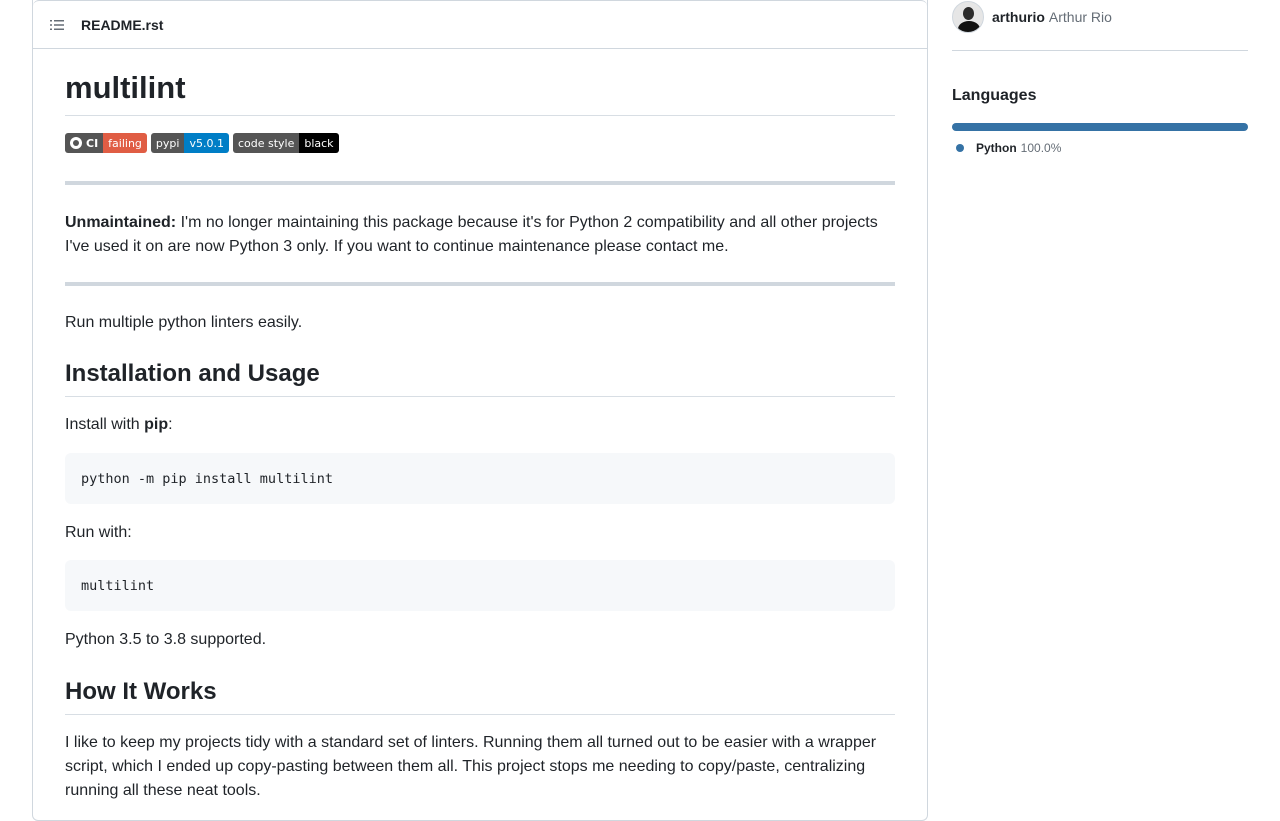 This screenshot has width=1280, height=821. What do you see at coordinates (118, 585) in the screenshot?
I see `run-code: multilint` at bounding box center [118, 585].